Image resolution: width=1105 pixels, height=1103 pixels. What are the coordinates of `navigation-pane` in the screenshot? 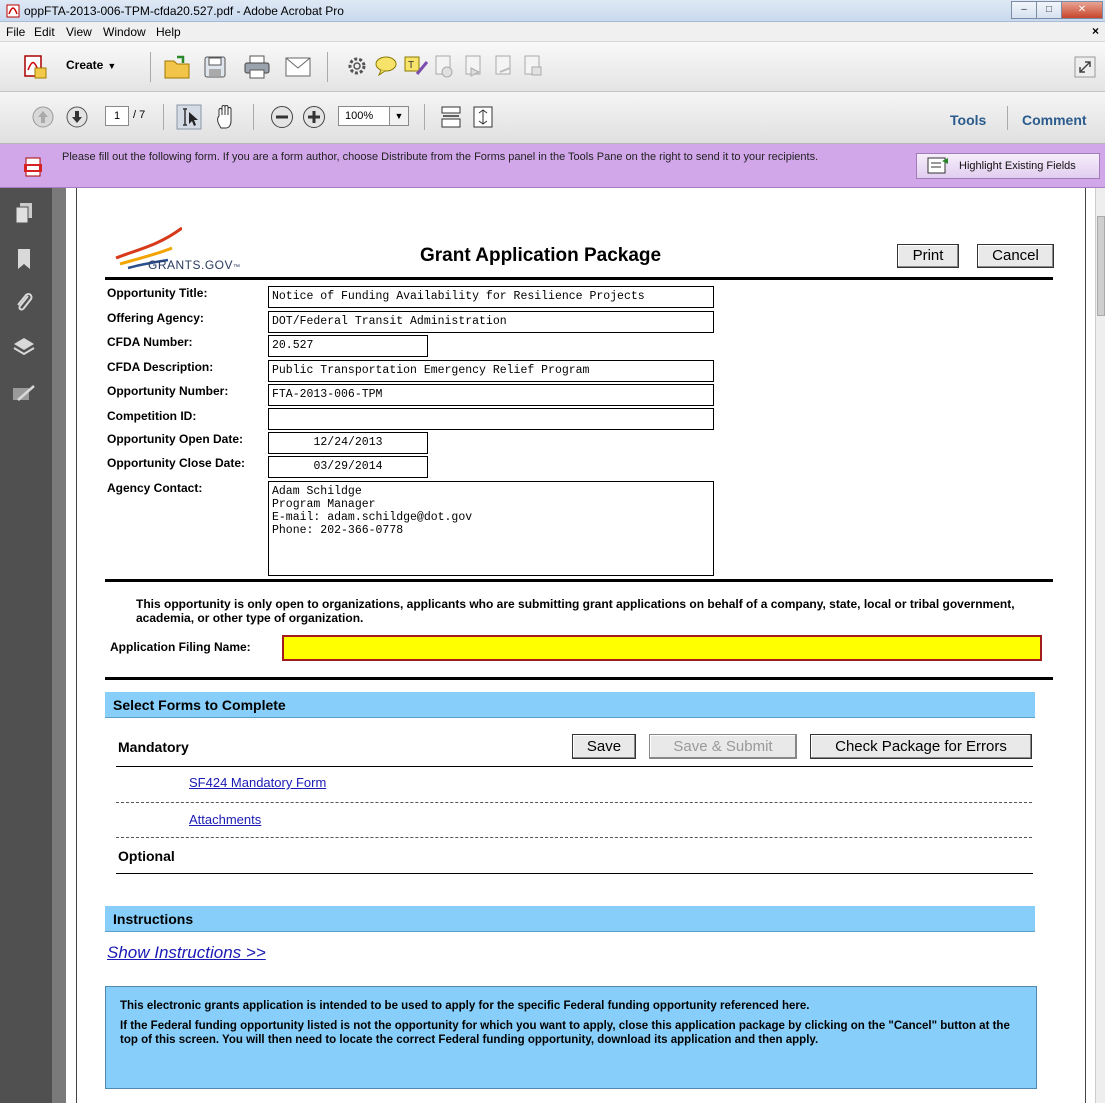 It's located at (33, 645).